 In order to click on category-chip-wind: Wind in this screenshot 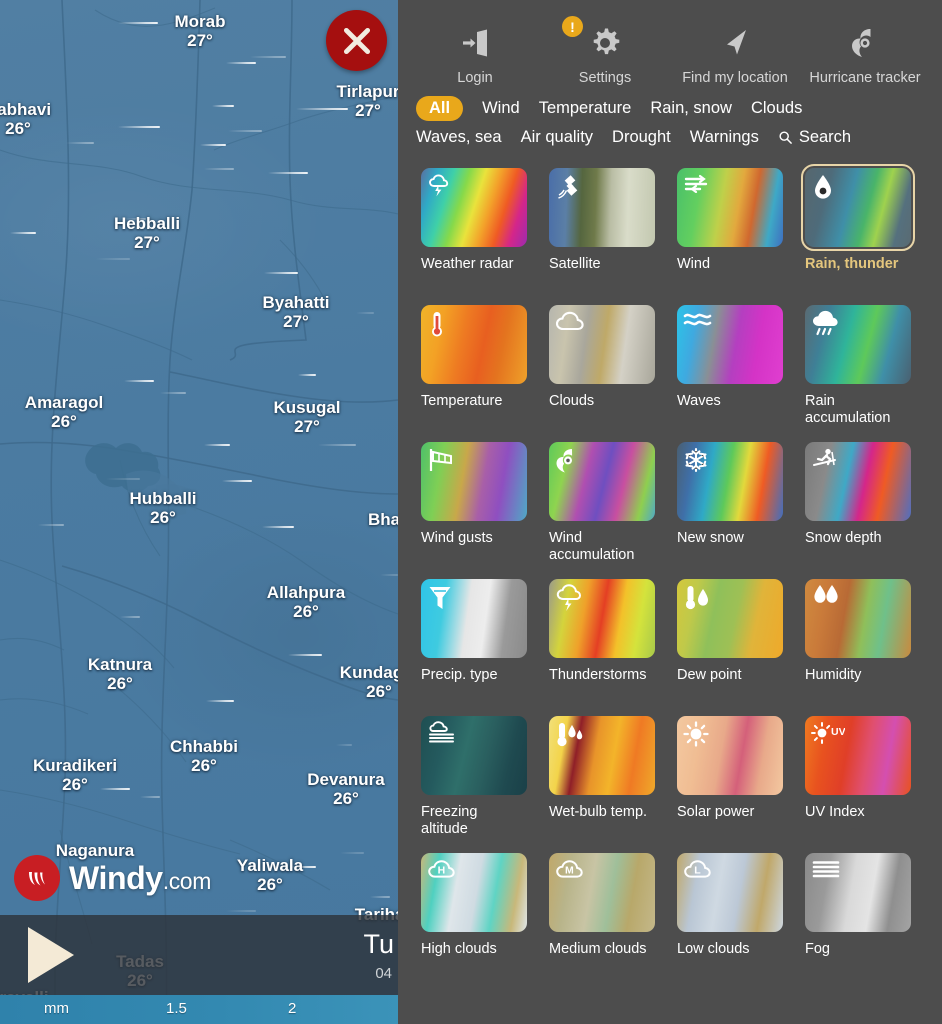, I will do `click(501, 108)`.